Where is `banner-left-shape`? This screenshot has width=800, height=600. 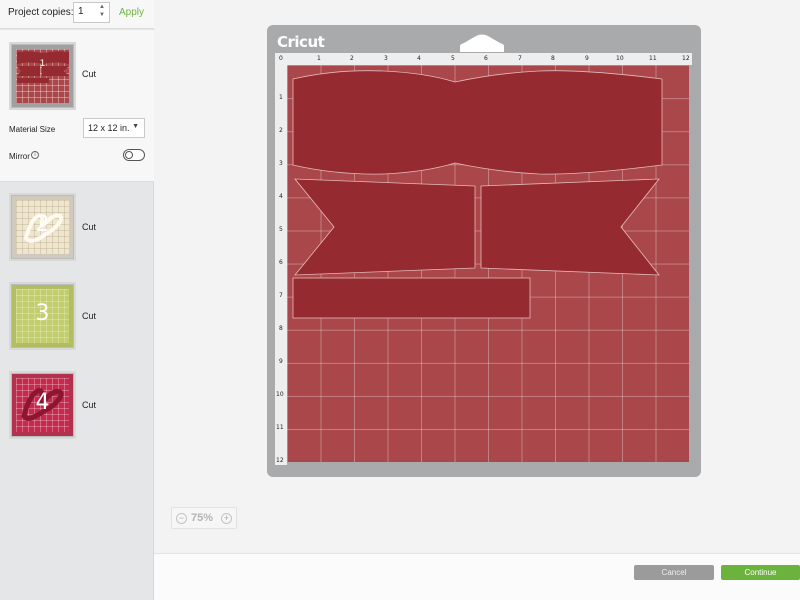
banner-left-shape is located at coordinates (385, 227).